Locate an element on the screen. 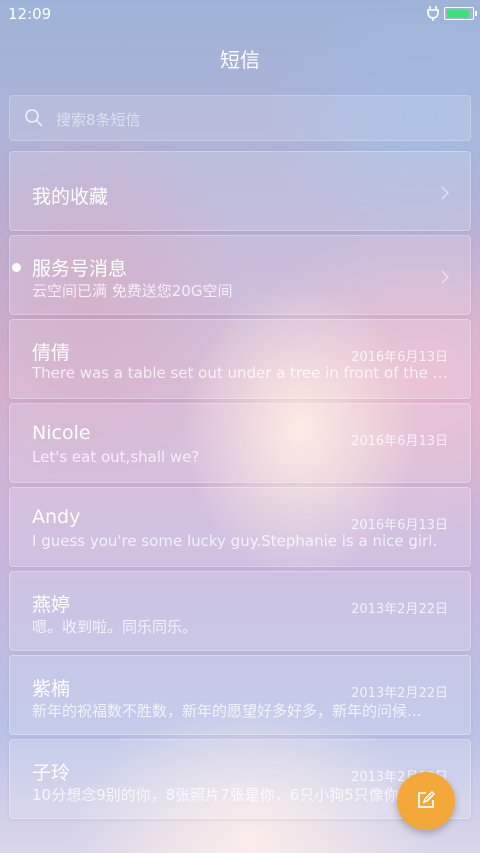 The width and height of the screenshot is (480, 853). contact-name: 燕婷 is located at coordinates (51, 605).